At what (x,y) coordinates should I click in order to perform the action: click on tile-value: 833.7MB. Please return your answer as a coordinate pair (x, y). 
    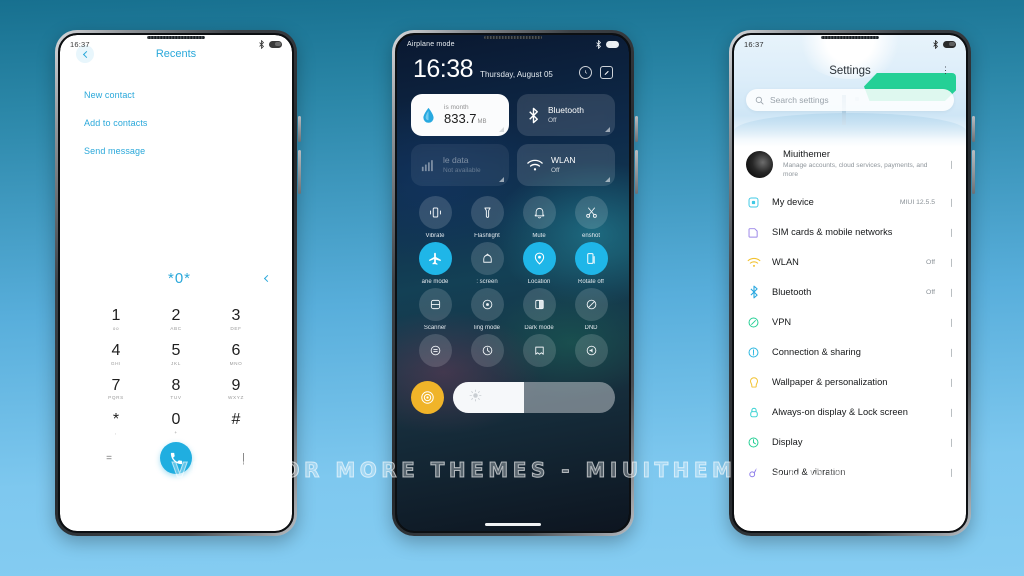
    Looking at the image, I should click on (465, 118).